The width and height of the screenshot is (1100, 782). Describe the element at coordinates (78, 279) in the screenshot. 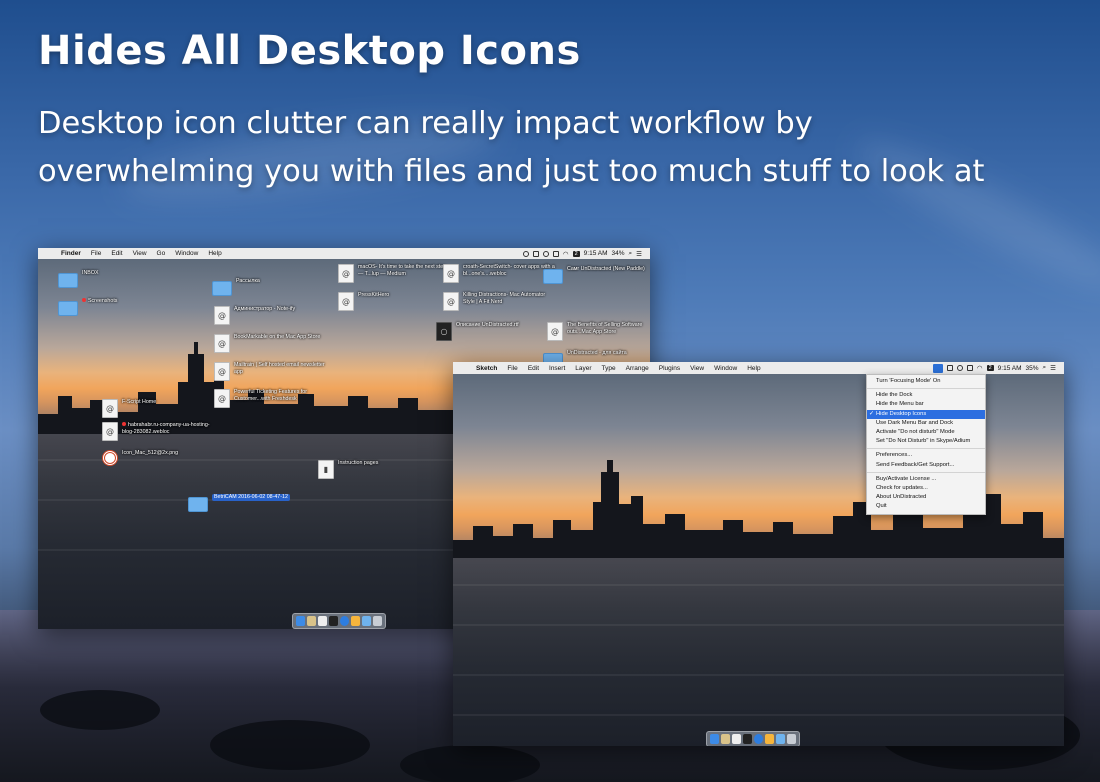

I see `desktop-icon: INBOX` at that location.